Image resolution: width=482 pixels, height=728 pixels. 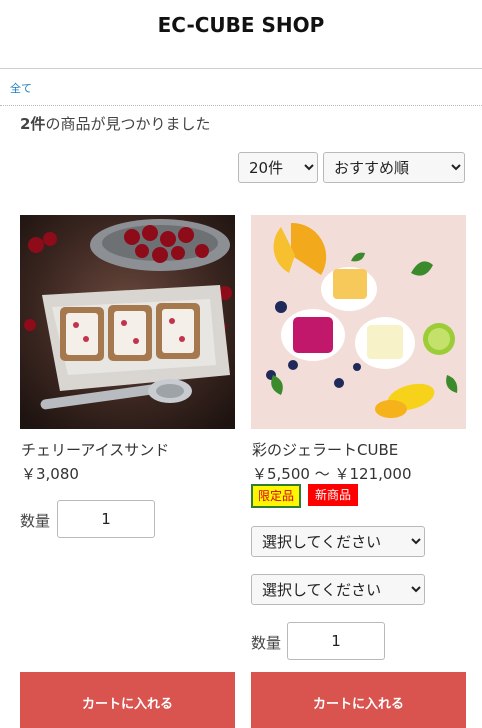 I want to click on result-count-text: 2件の商品が見つかりました, so click(x=115, y=123).